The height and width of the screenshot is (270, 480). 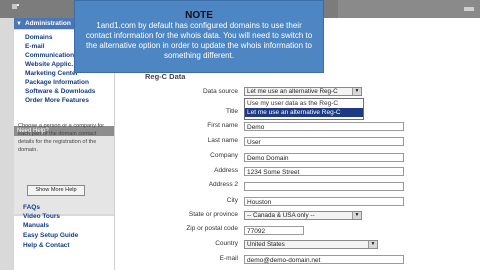 What do you see at coordinates (222, 125) in the screenshot?
I see `first-name-label: First name` at bounding box center [222, 125].